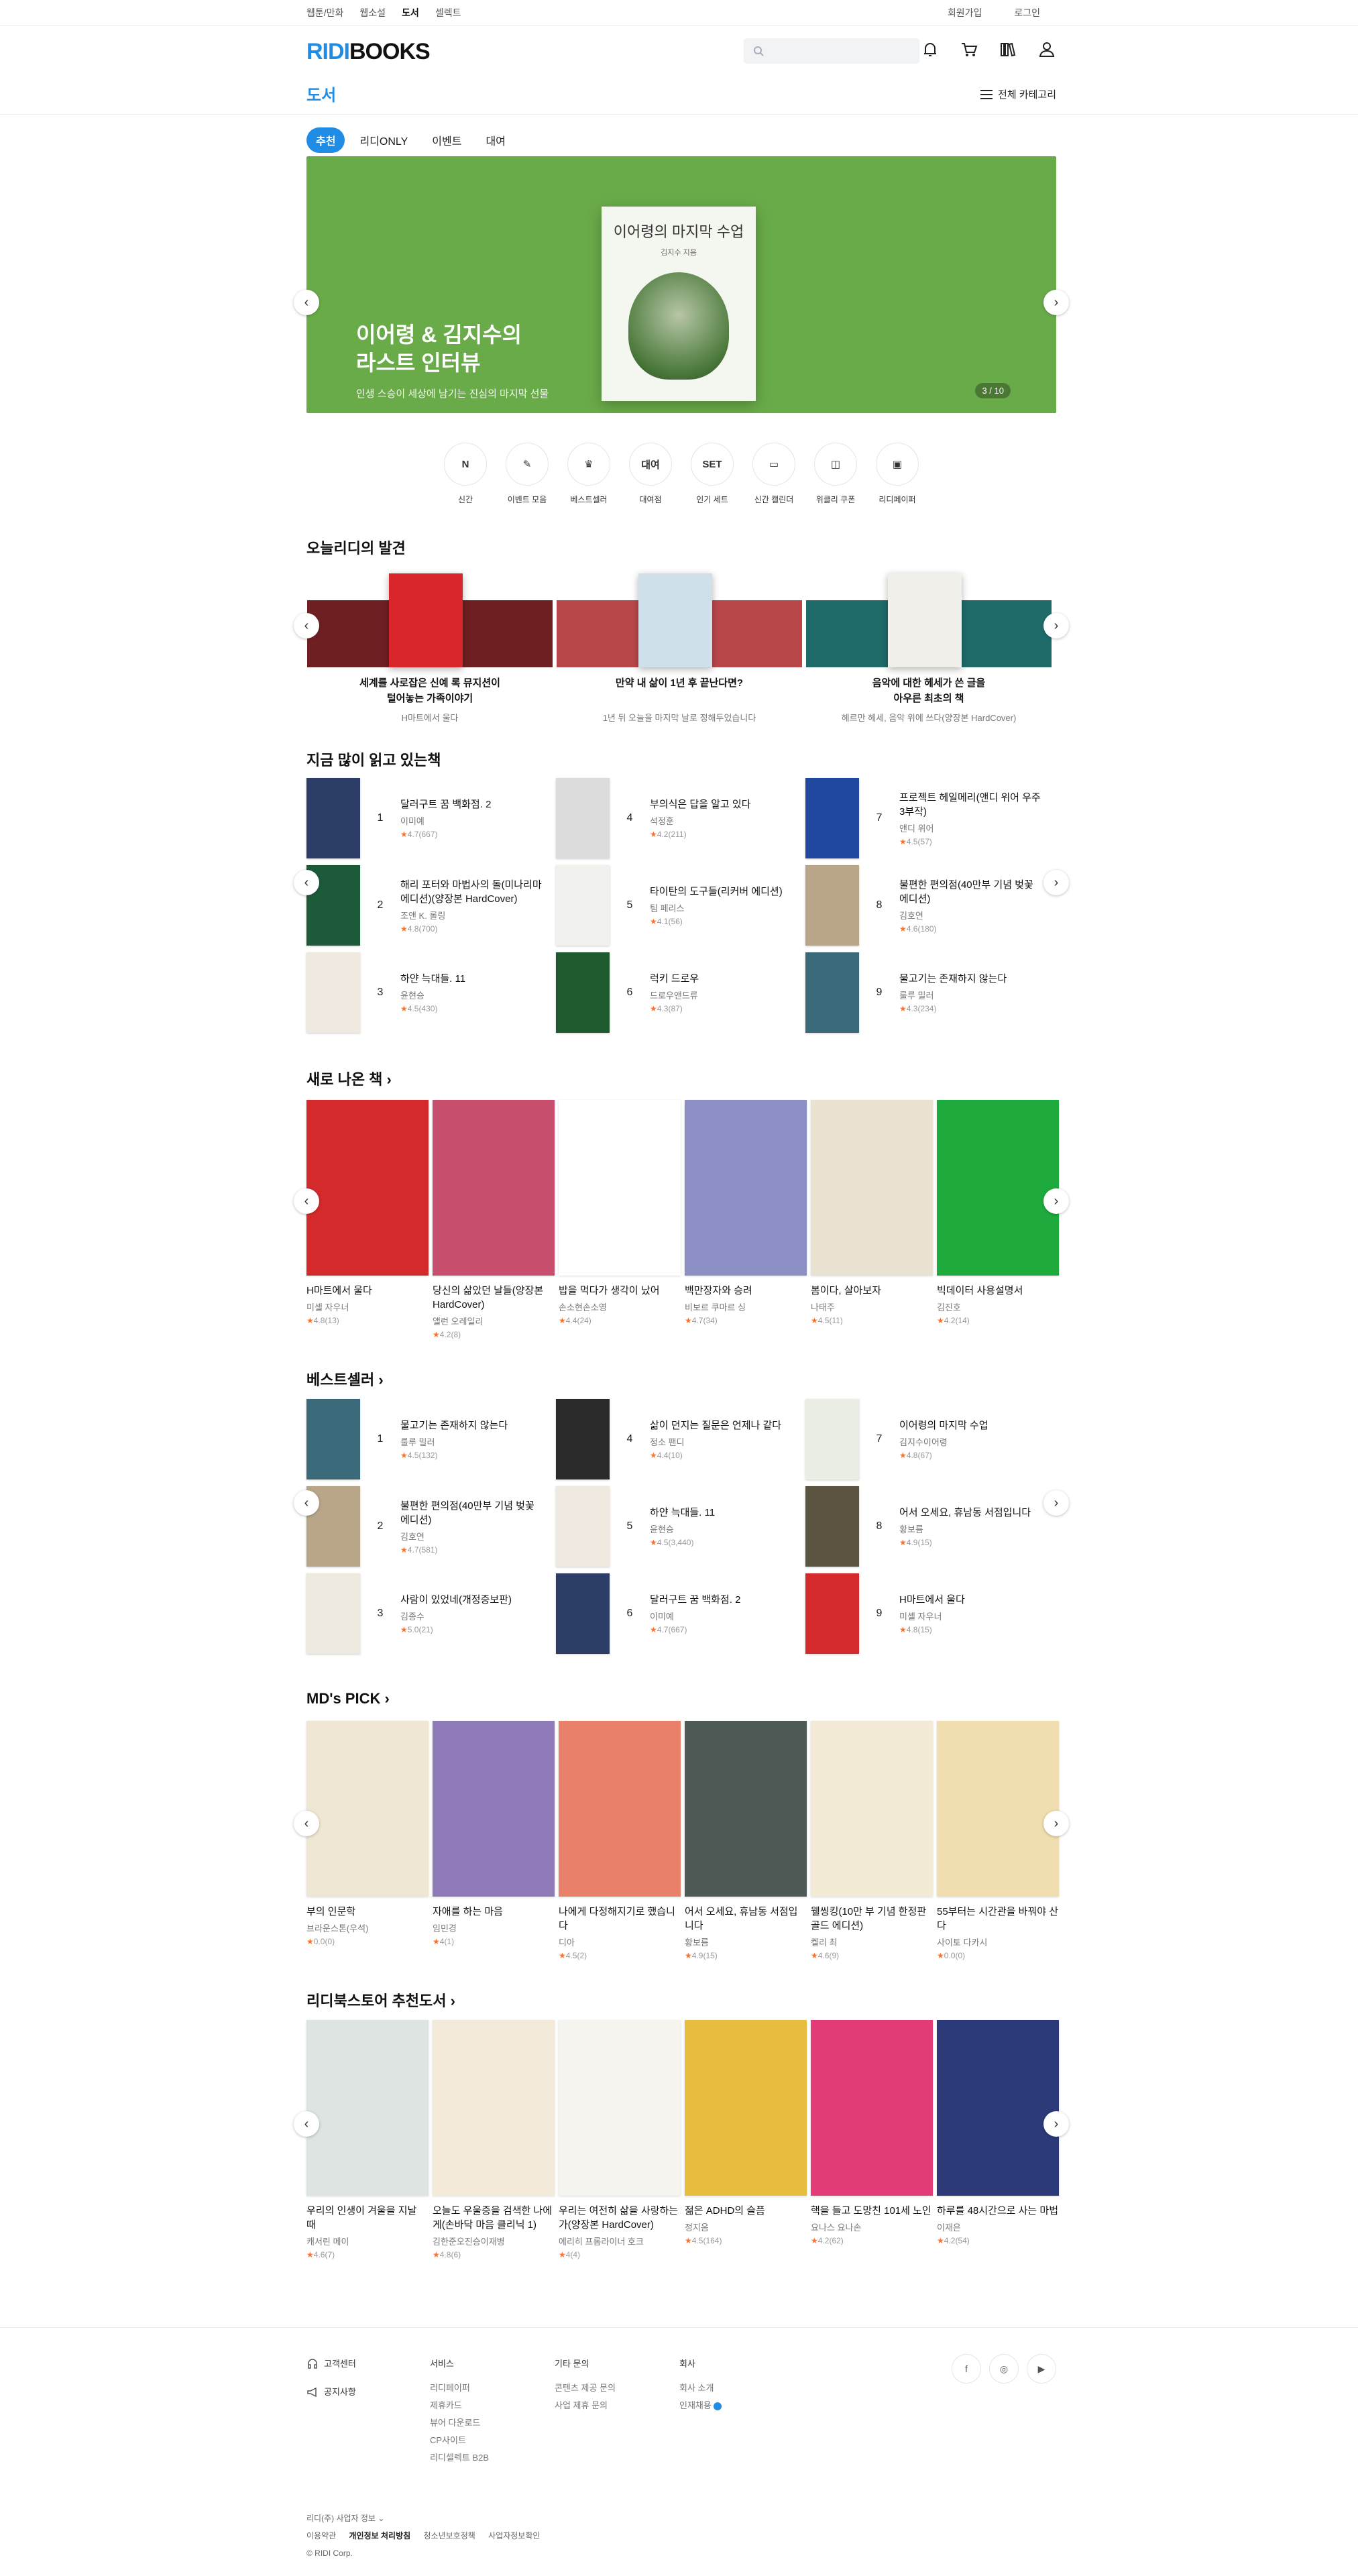  Describe the element at coordinates (1027, 12) in the screenshot. I see `login-link: 로그인` at that location.